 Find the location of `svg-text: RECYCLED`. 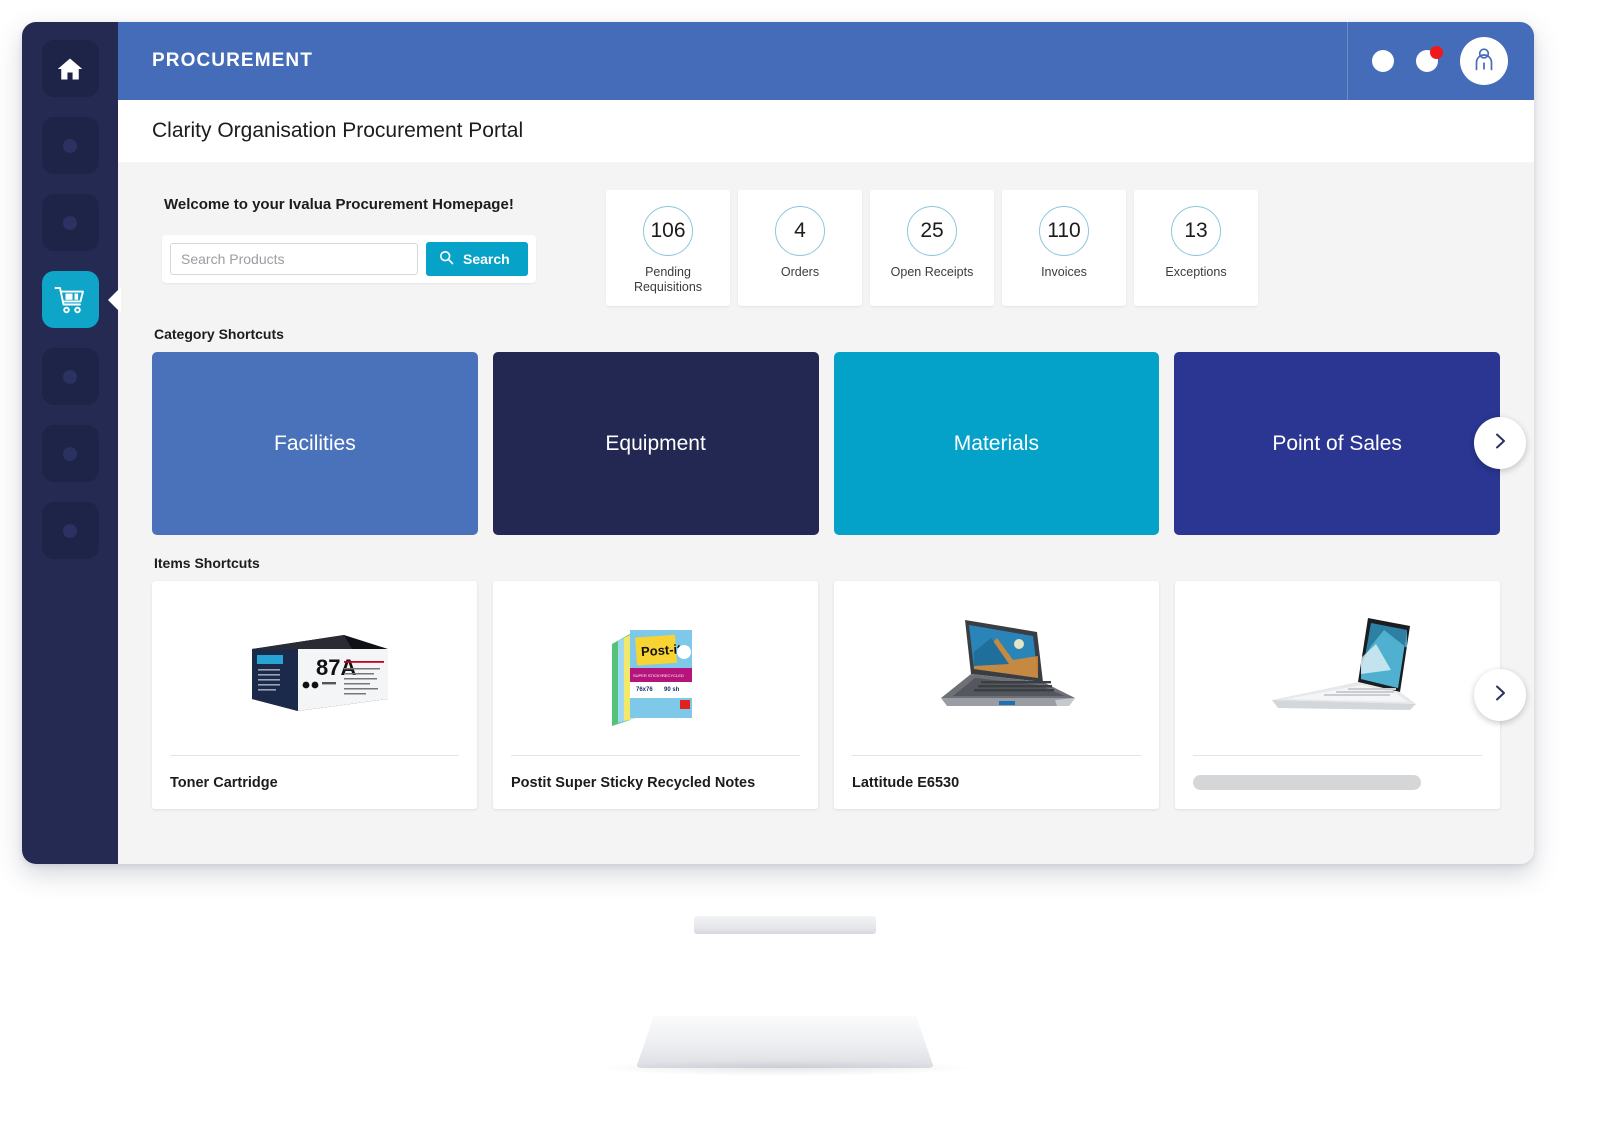

svg-text: RECYCLED is located at coordinates (673, 675).